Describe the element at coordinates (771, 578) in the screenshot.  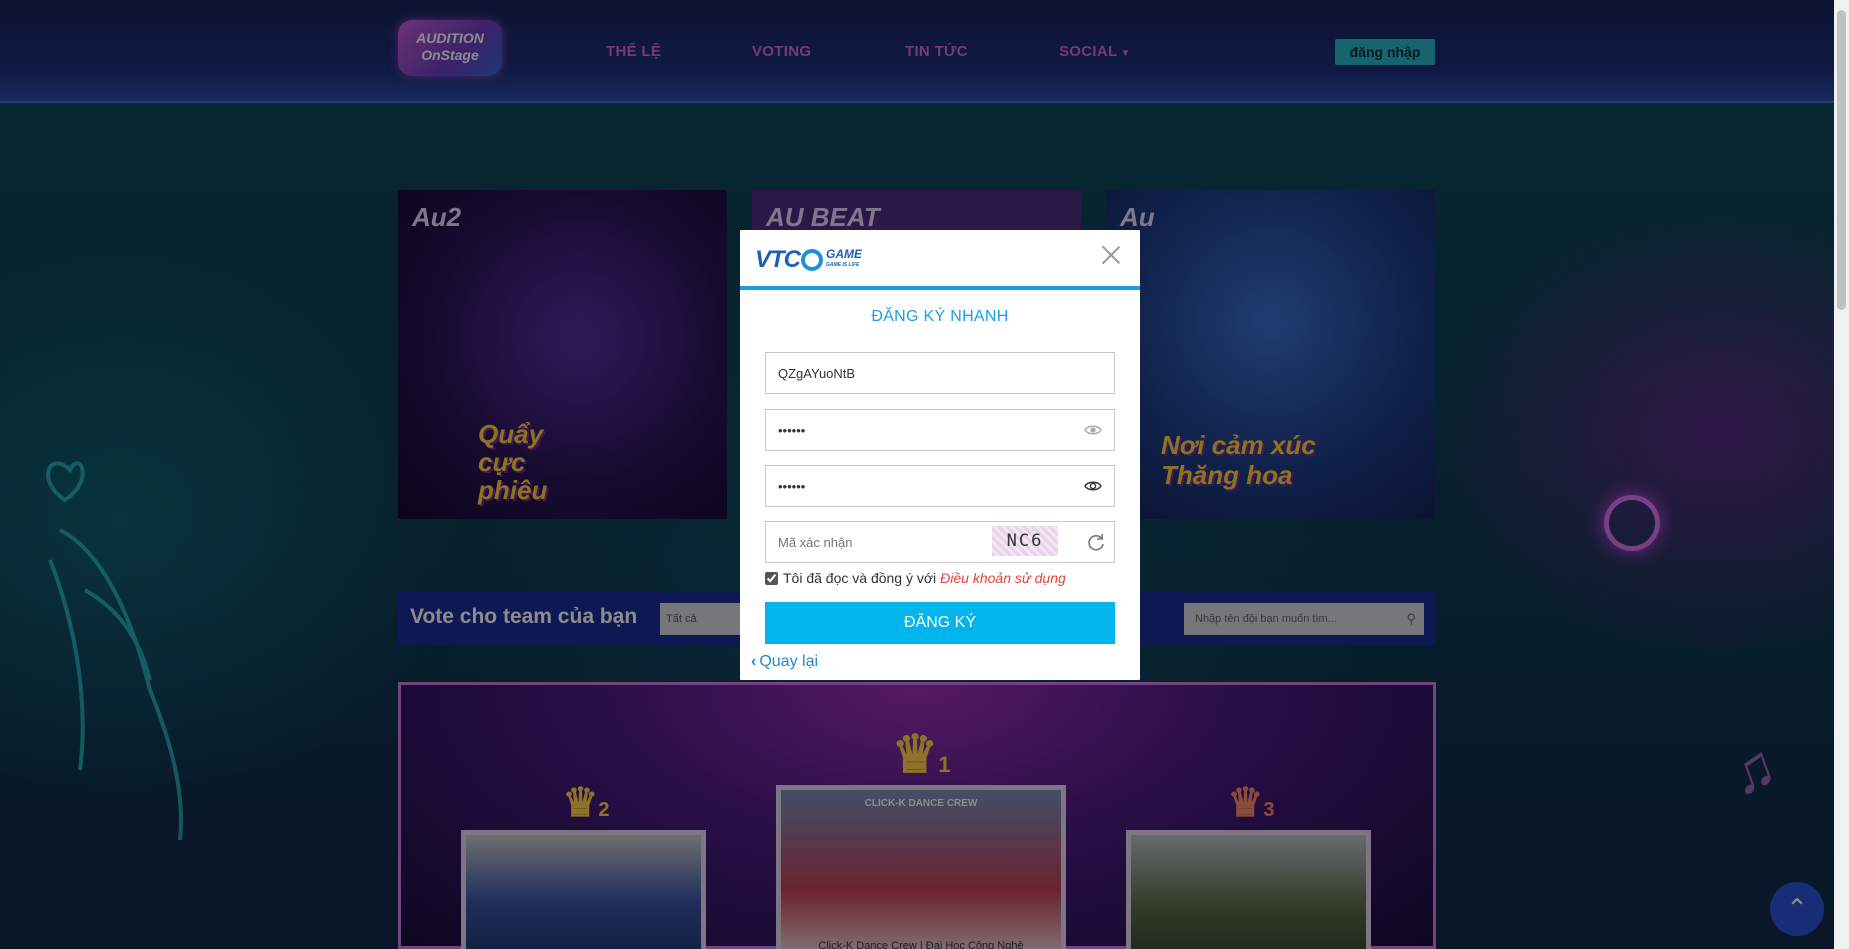
I see `agree-checkbox` at that location.